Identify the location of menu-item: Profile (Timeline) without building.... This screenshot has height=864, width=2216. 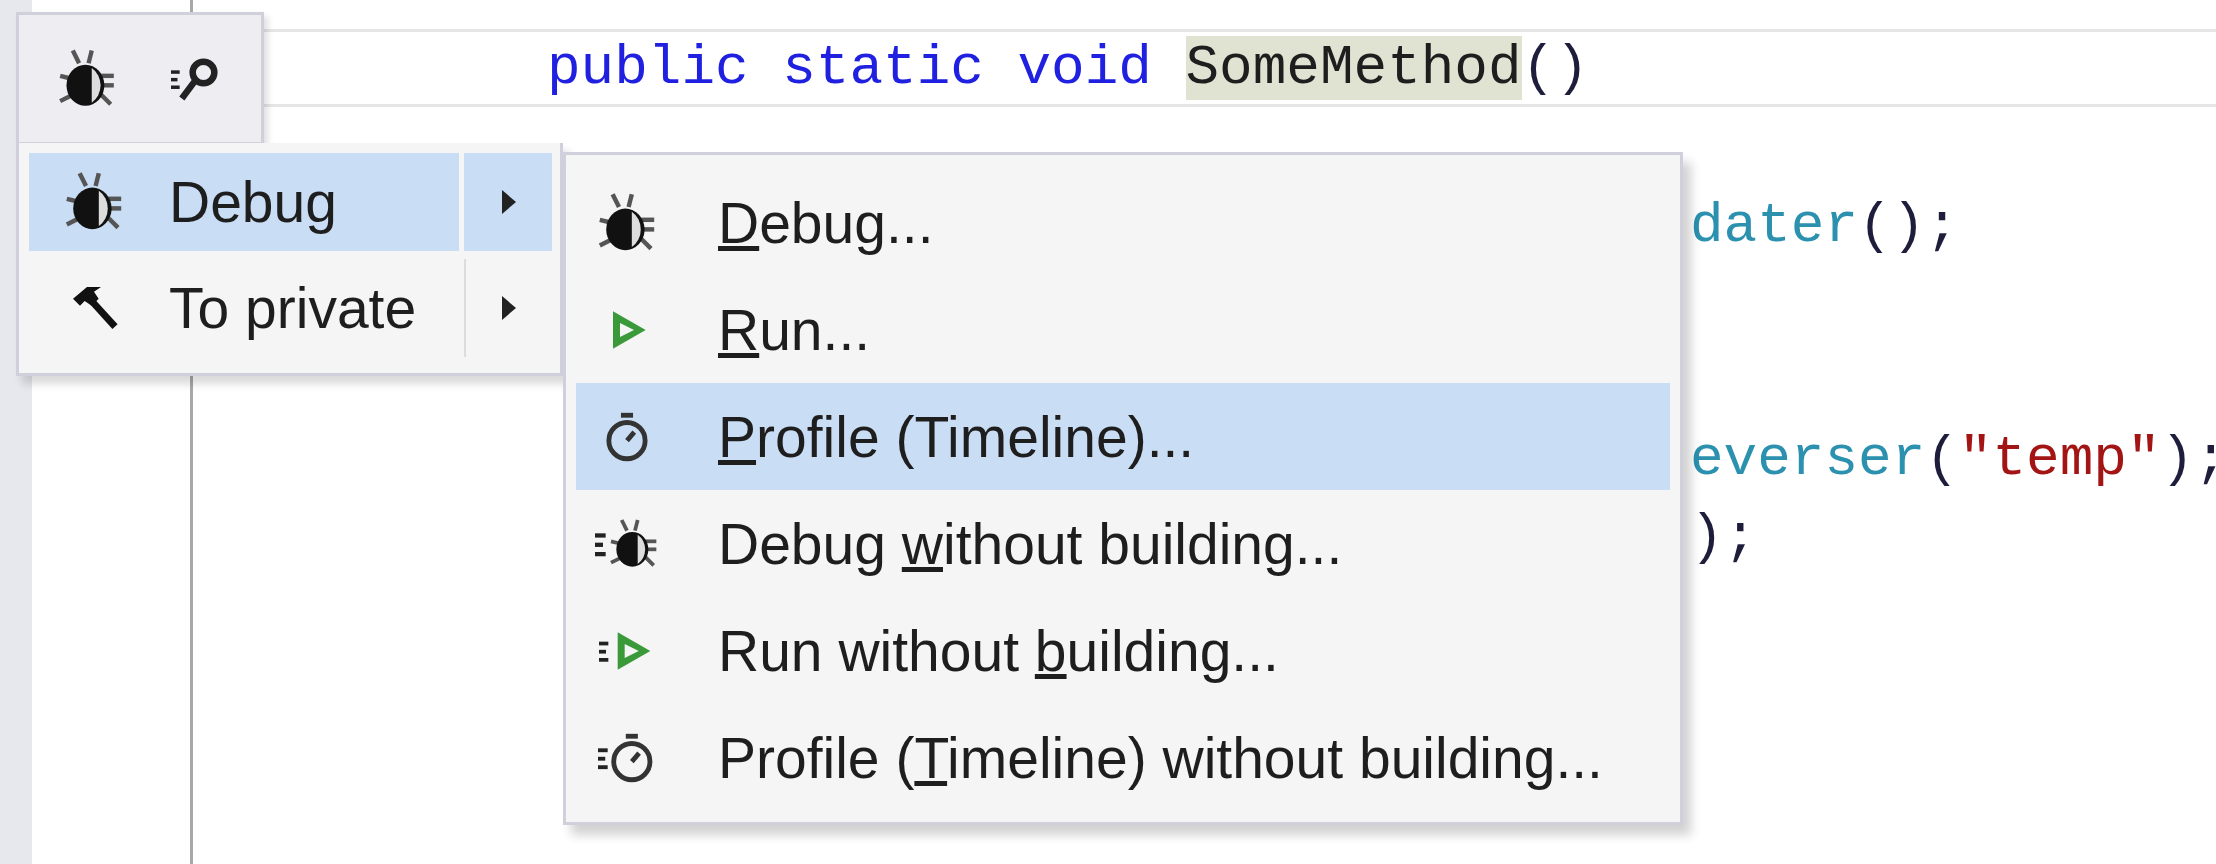
(1123, 757).